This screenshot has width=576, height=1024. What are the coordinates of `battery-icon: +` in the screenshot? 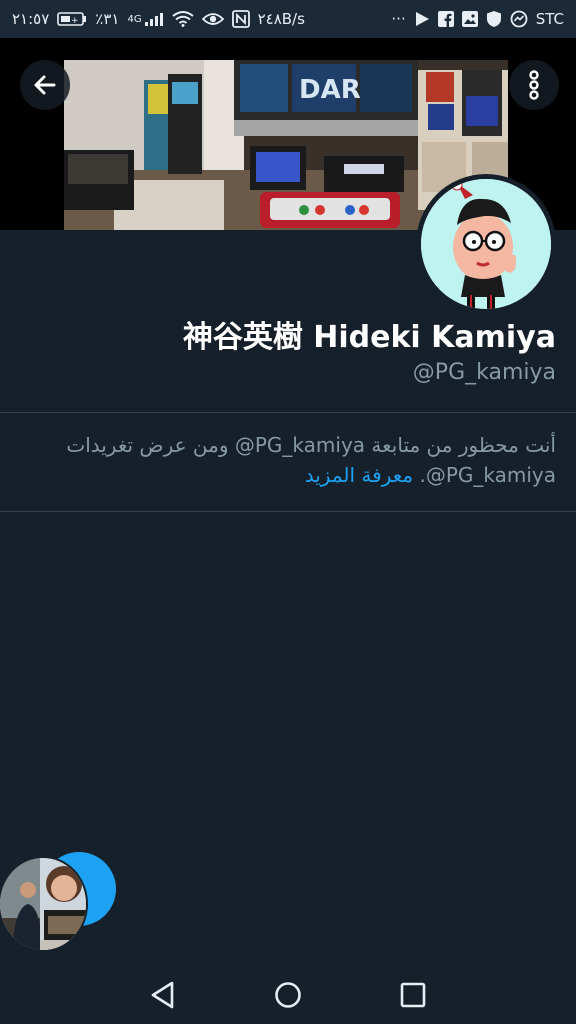 It's located at (72, 19).